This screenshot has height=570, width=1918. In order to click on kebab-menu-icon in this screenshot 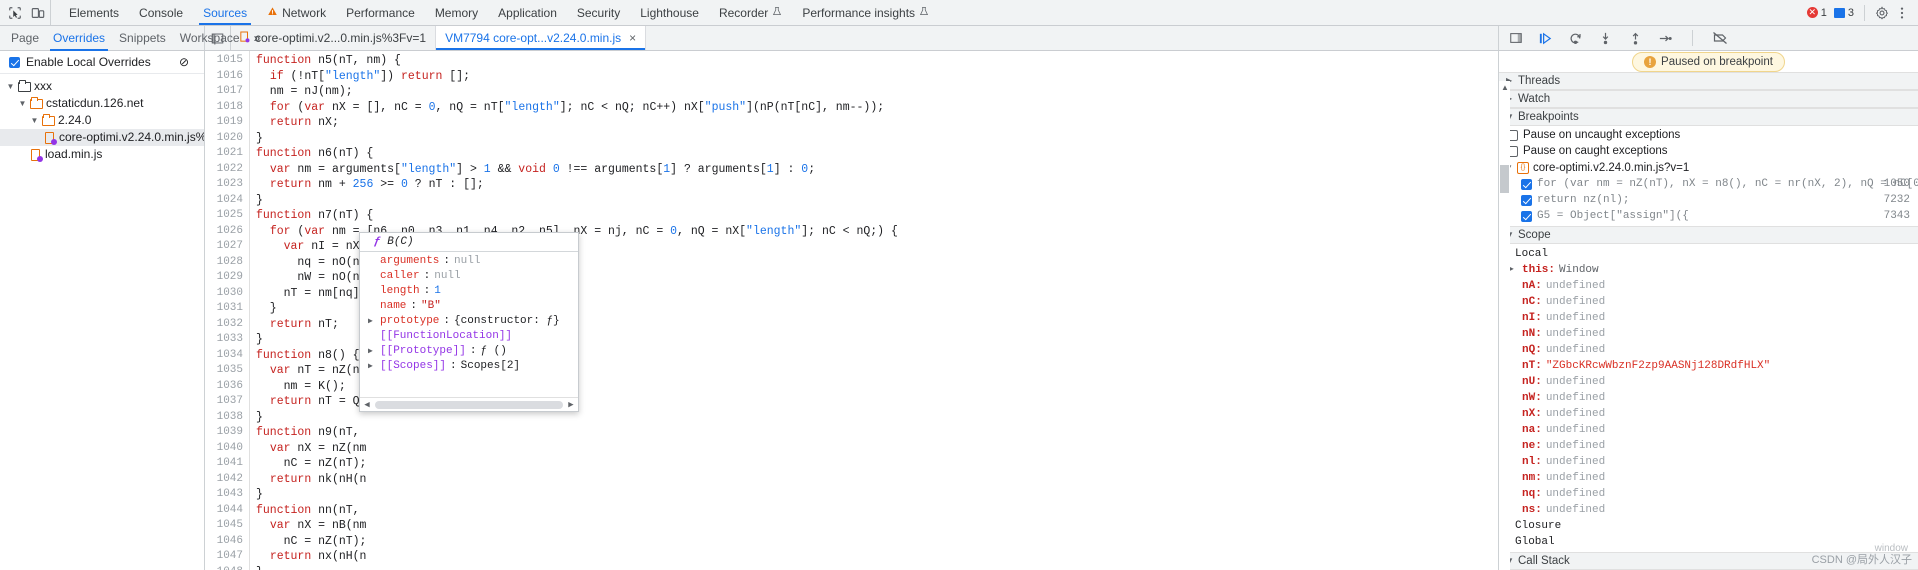, I will do `click(1901, 12)`.